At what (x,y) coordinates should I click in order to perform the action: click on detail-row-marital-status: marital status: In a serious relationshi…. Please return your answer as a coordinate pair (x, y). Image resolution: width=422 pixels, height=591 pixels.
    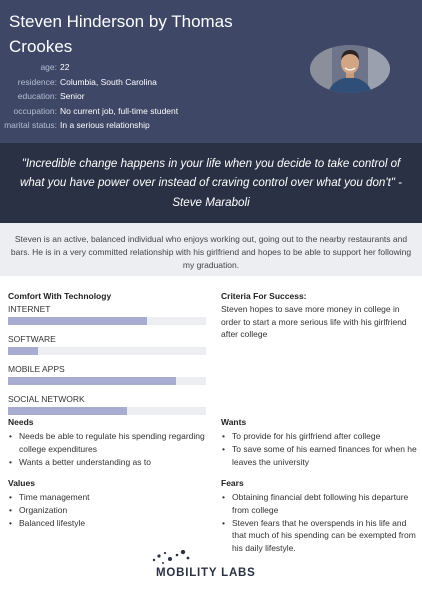
    Looking at the image, I should click on (150, 125).